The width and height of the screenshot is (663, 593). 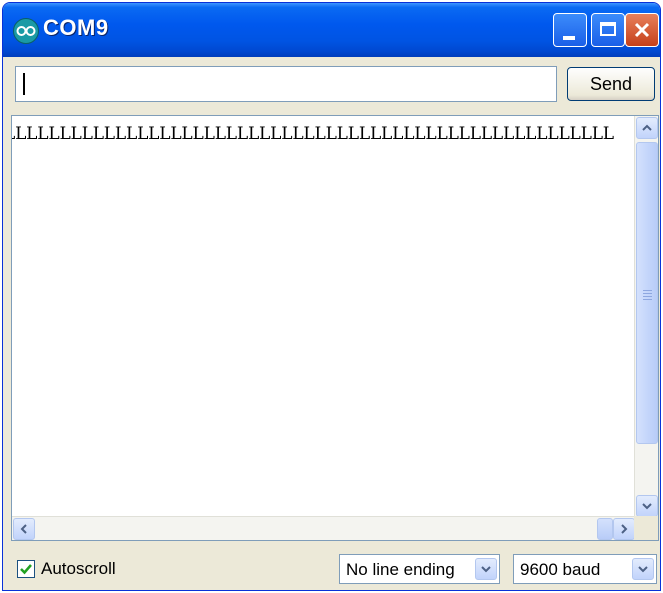 I want to click on close-button, so click(x=642, y=30).